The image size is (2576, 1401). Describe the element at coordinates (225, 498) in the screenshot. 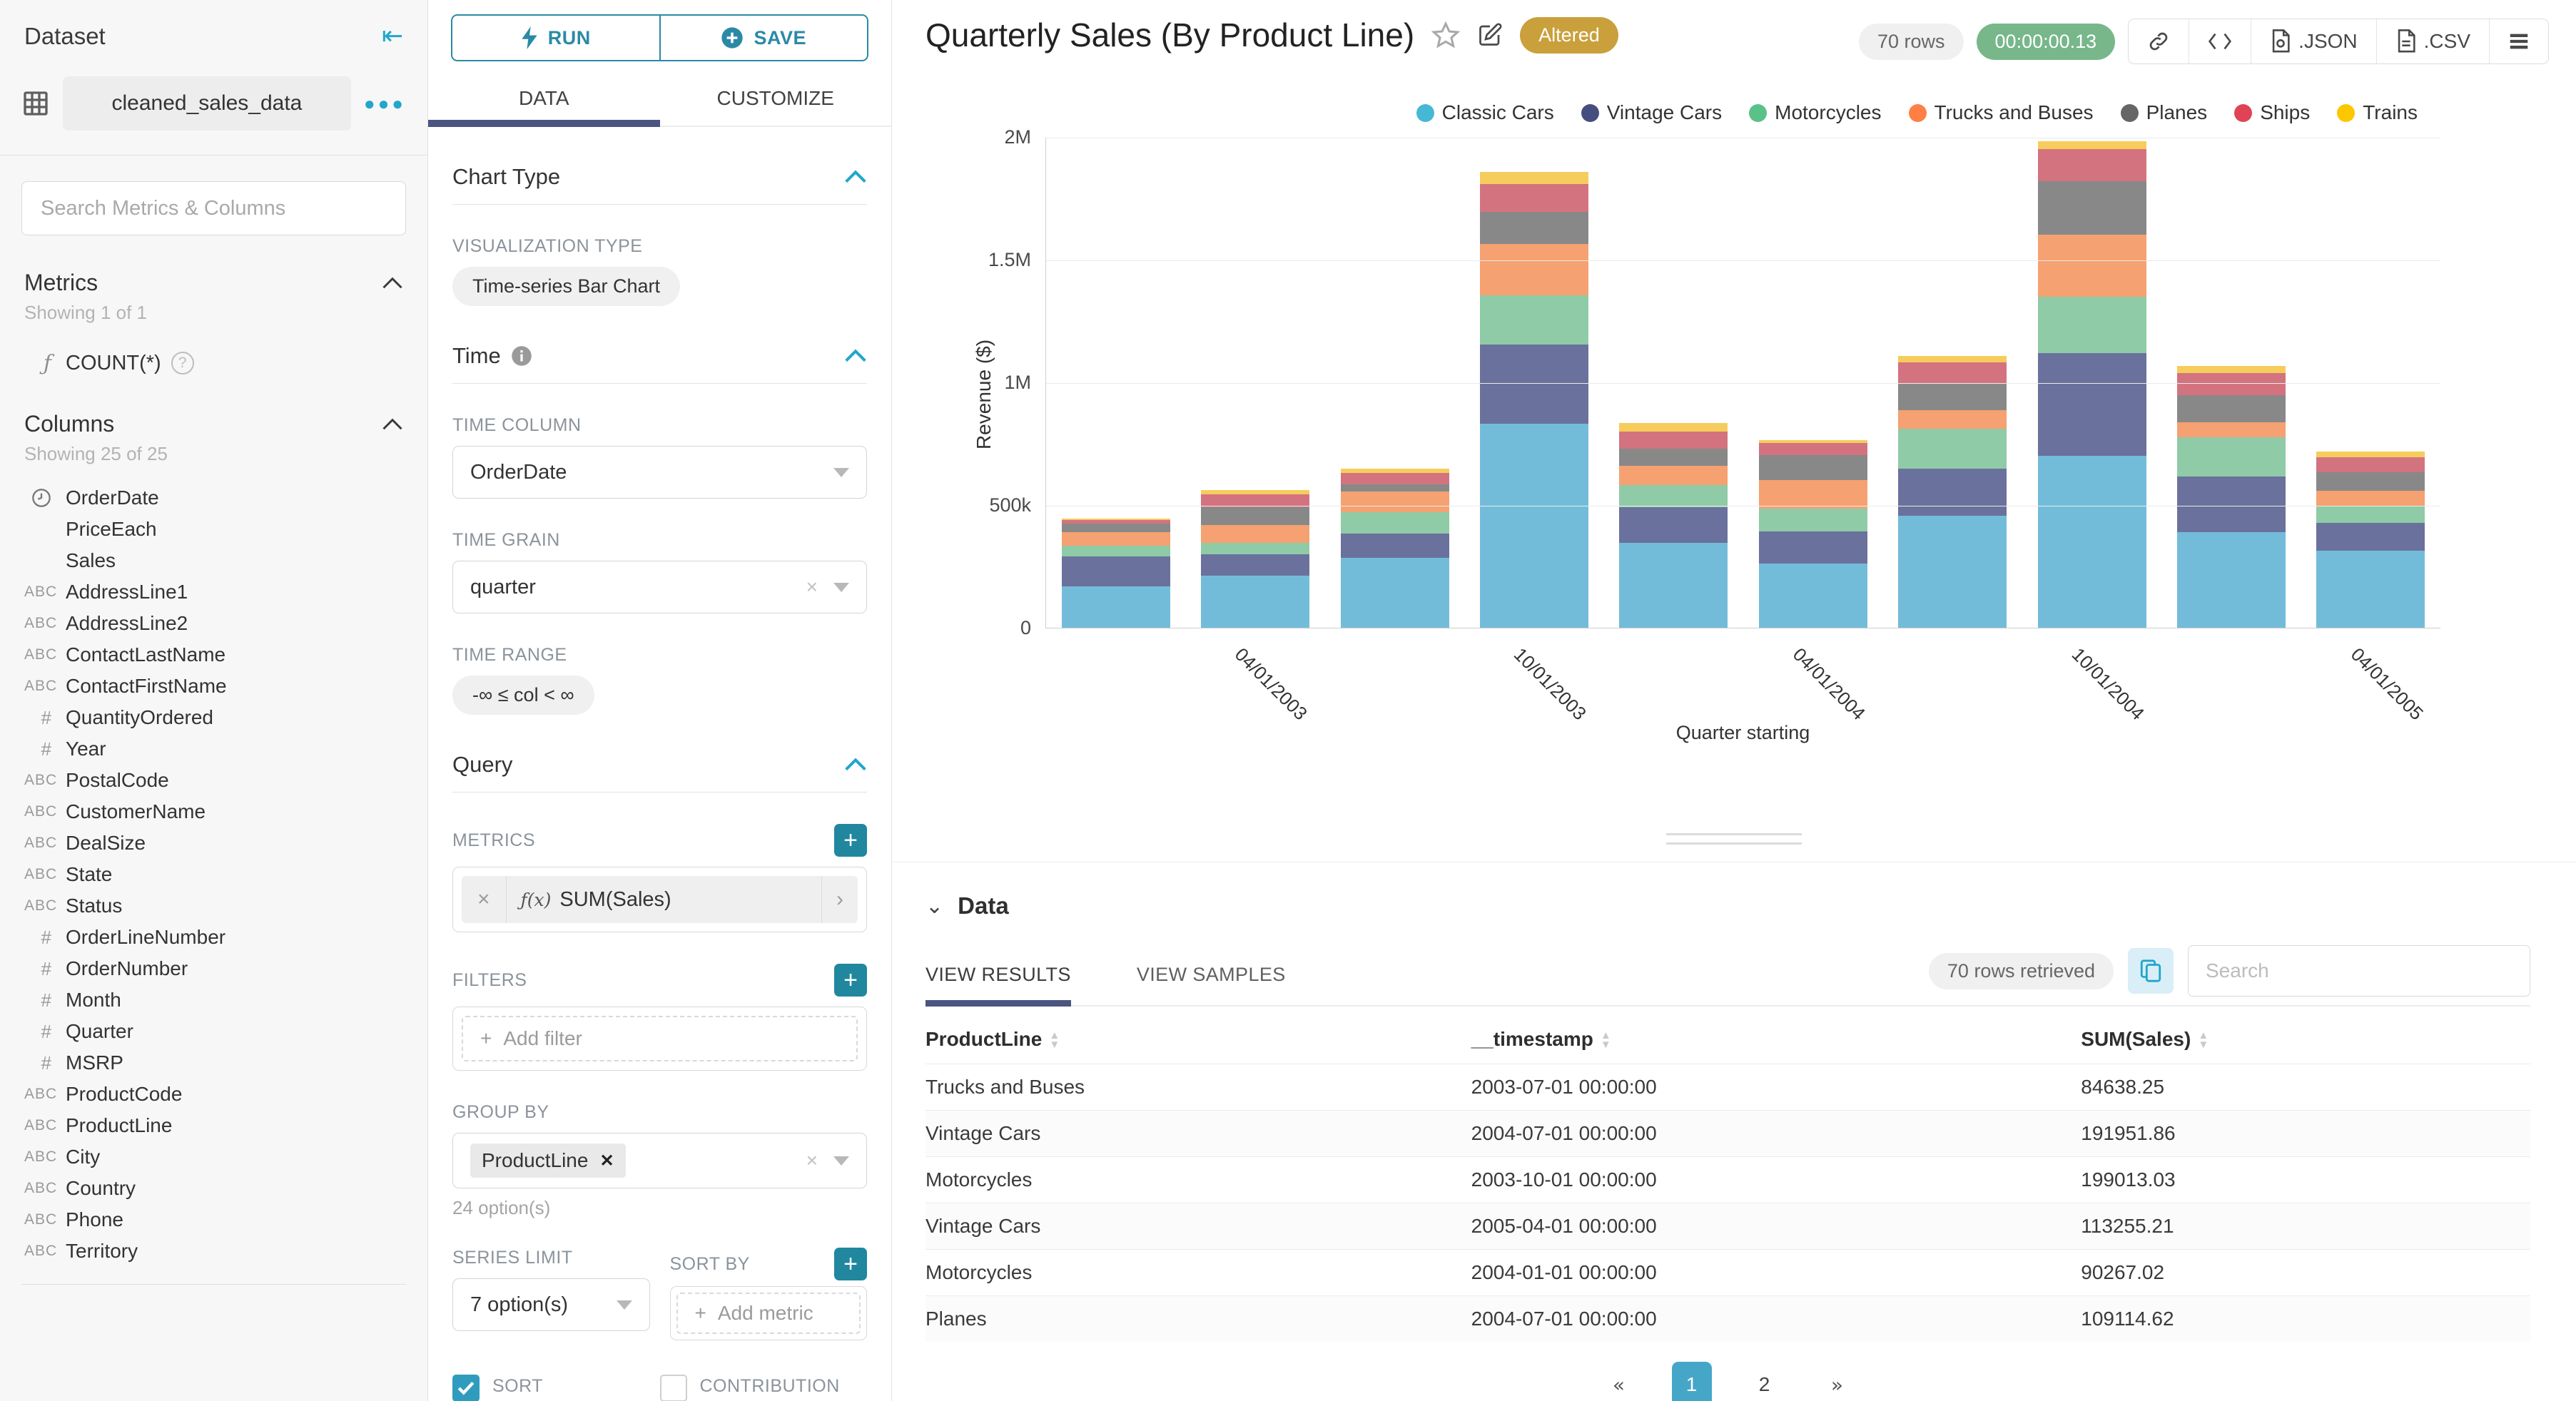

I see `column-item: OrderDate` at that location.